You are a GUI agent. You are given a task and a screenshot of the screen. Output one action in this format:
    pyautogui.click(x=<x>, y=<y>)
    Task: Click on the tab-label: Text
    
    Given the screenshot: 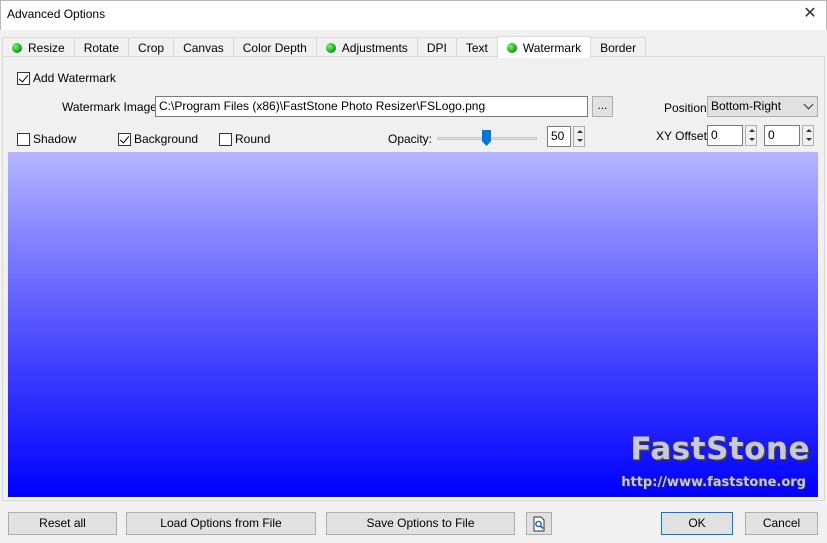 What is the action you would take?
    pyautogui.click(x=476, y=47)
    